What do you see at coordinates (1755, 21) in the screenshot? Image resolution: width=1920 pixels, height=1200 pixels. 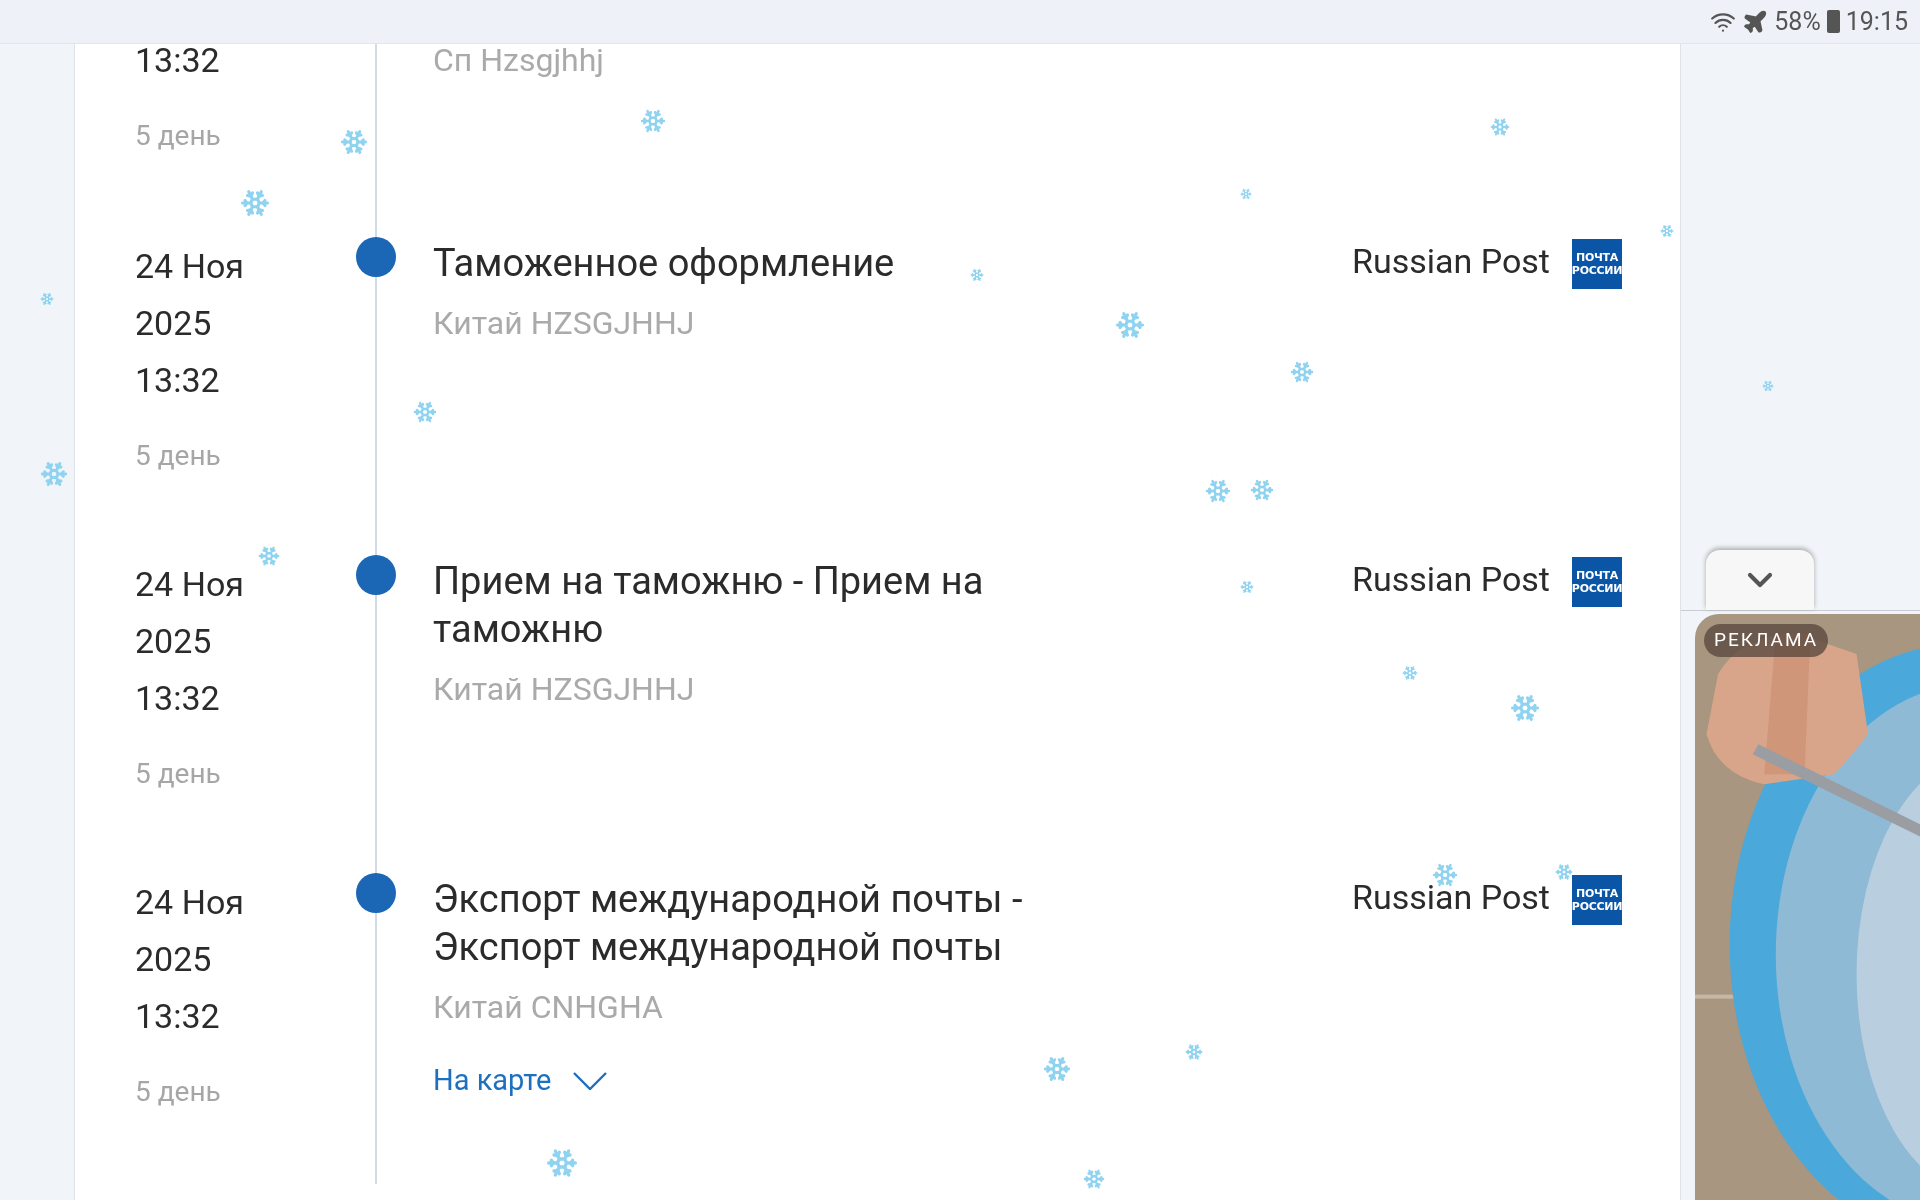 I see `airplane-icon` at bounding box center [1755, 21].